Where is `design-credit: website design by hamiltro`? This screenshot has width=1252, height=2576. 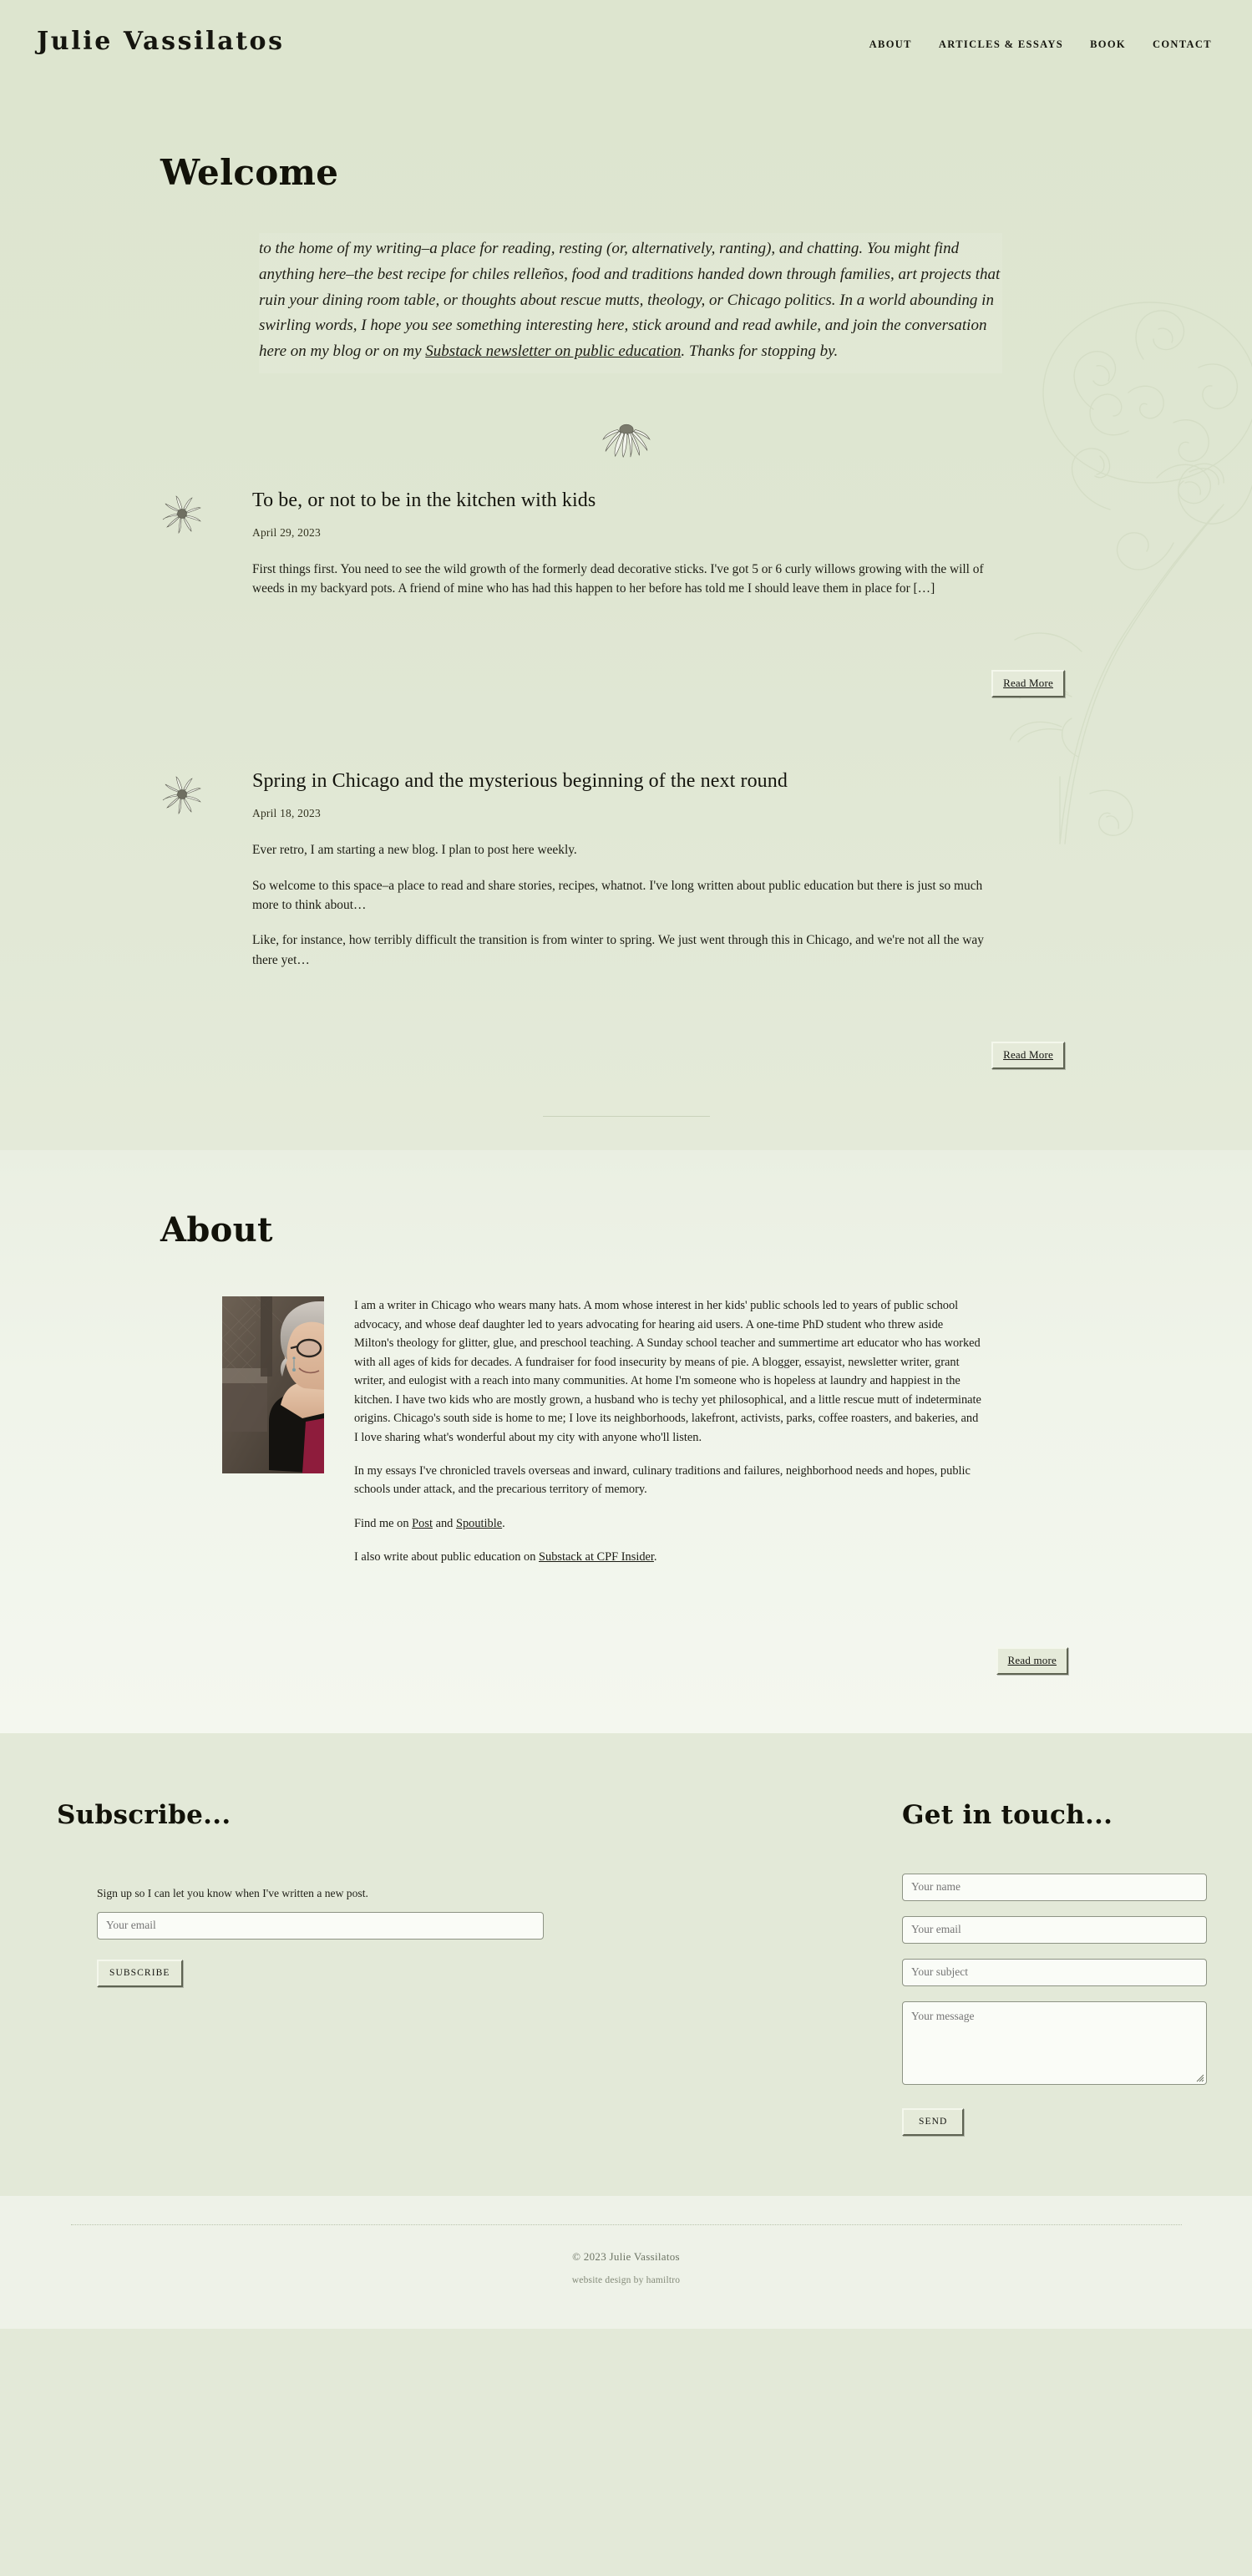 design-credit: website design by hamiltro is located at coordinates (626, 2280).